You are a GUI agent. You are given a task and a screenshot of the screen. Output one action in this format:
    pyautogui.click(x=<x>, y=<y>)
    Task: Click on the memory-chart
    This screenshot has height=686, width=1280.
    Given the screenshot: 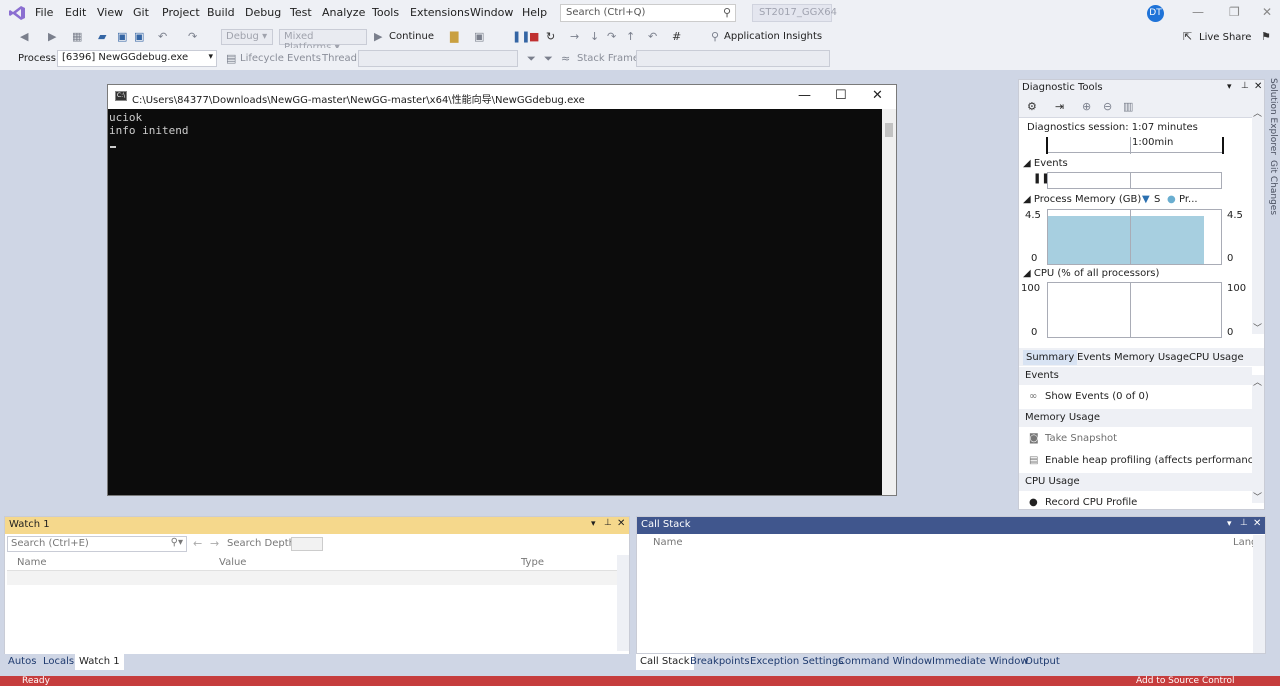 What is the action you would take?
    pyautogui.click(x=1134, y=237)
    